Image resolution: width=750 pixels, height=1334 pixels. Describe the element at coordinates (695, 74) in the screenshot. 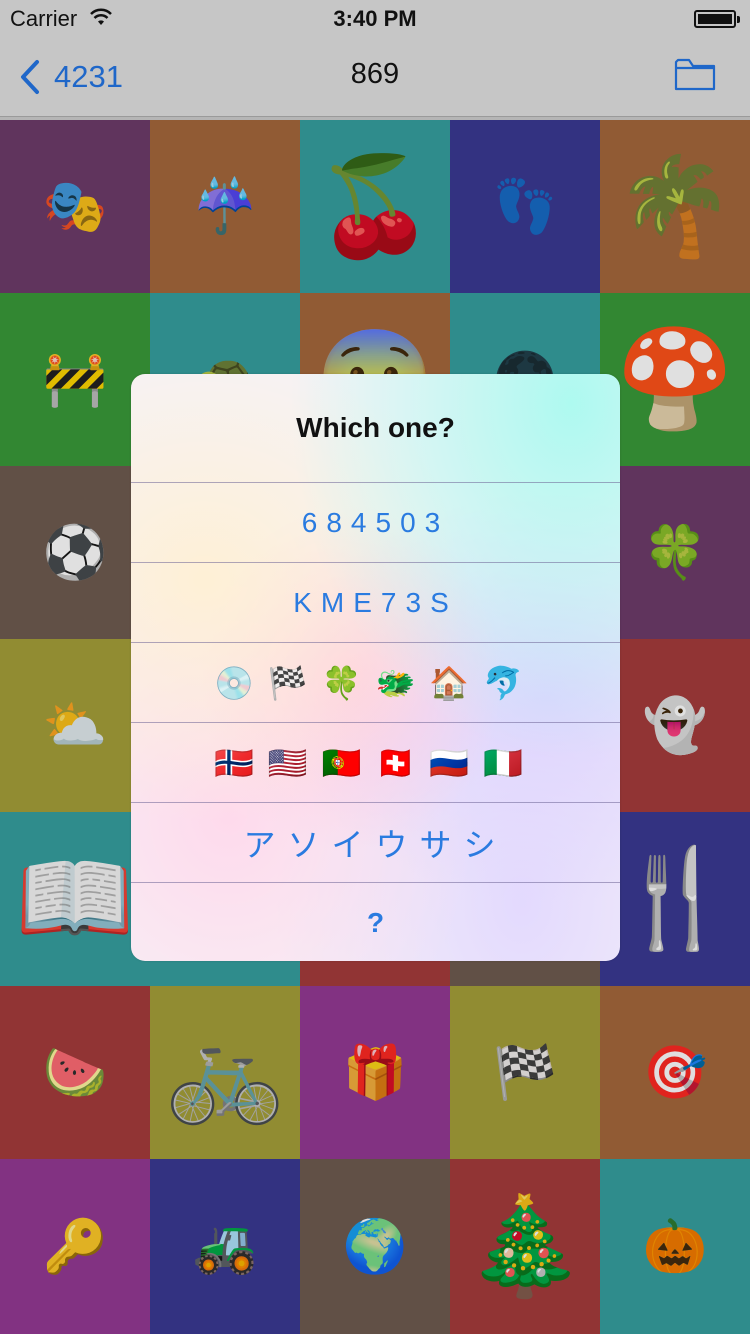

I see `folder-icon` at that location.